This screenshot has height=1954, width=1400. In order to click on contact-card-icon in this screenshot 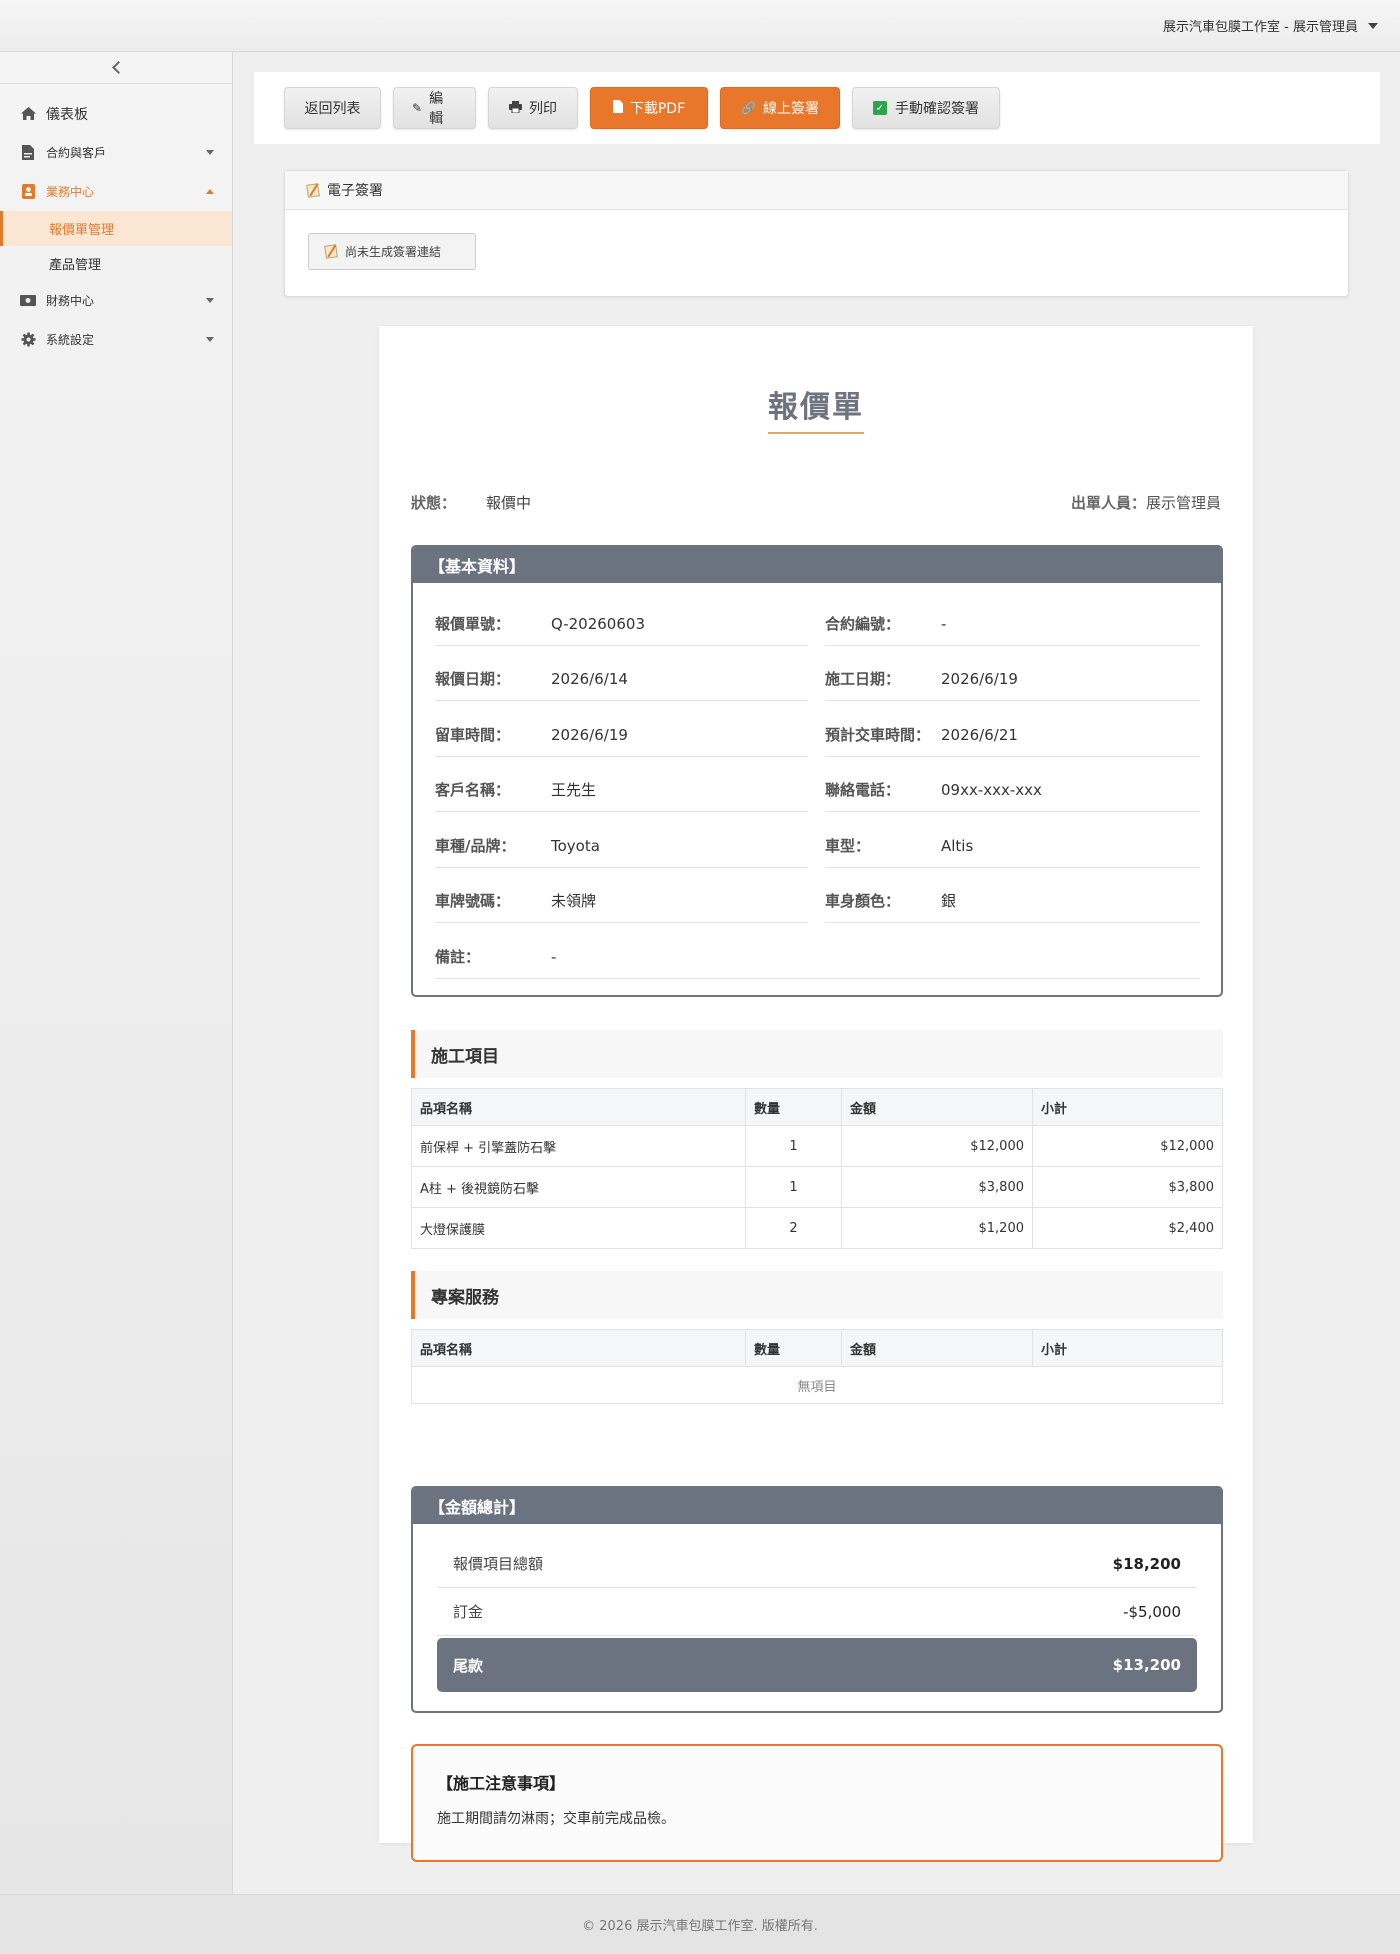, I will do `click(28, 192)`.